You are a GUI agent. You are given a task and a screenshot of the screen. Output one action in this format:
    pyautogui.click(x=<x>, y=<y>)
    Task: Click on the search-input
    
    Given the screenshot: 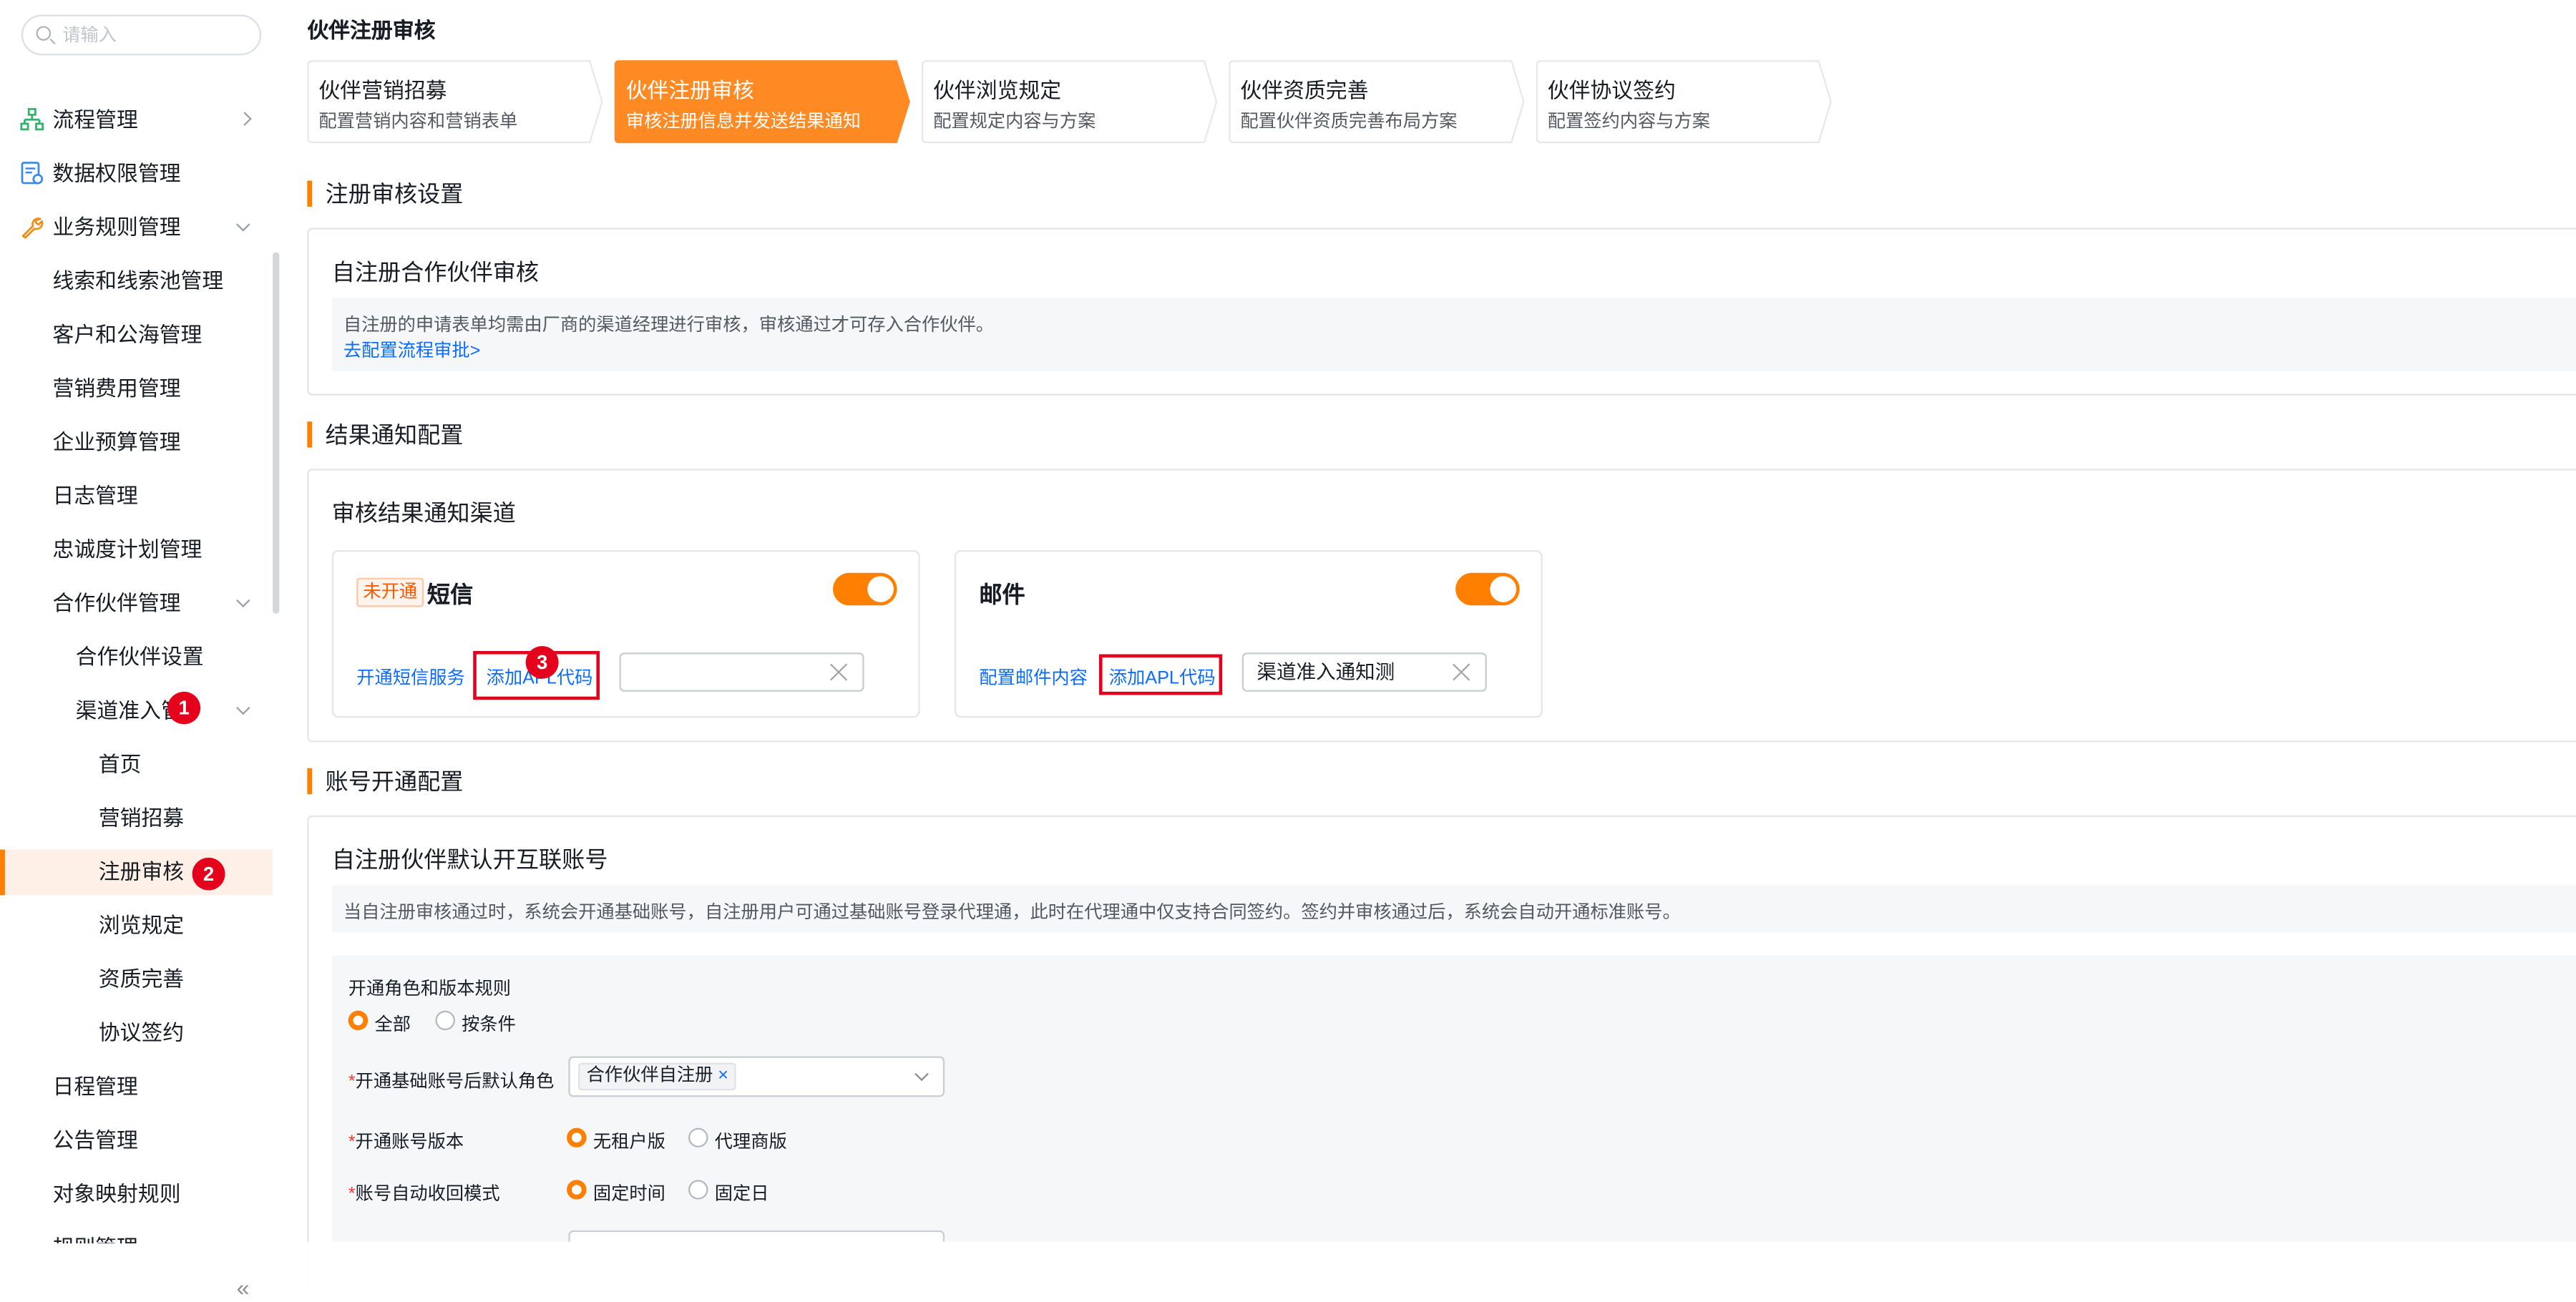 What is the action you would take?
    pyautogui.click(x=157, y=35)
    